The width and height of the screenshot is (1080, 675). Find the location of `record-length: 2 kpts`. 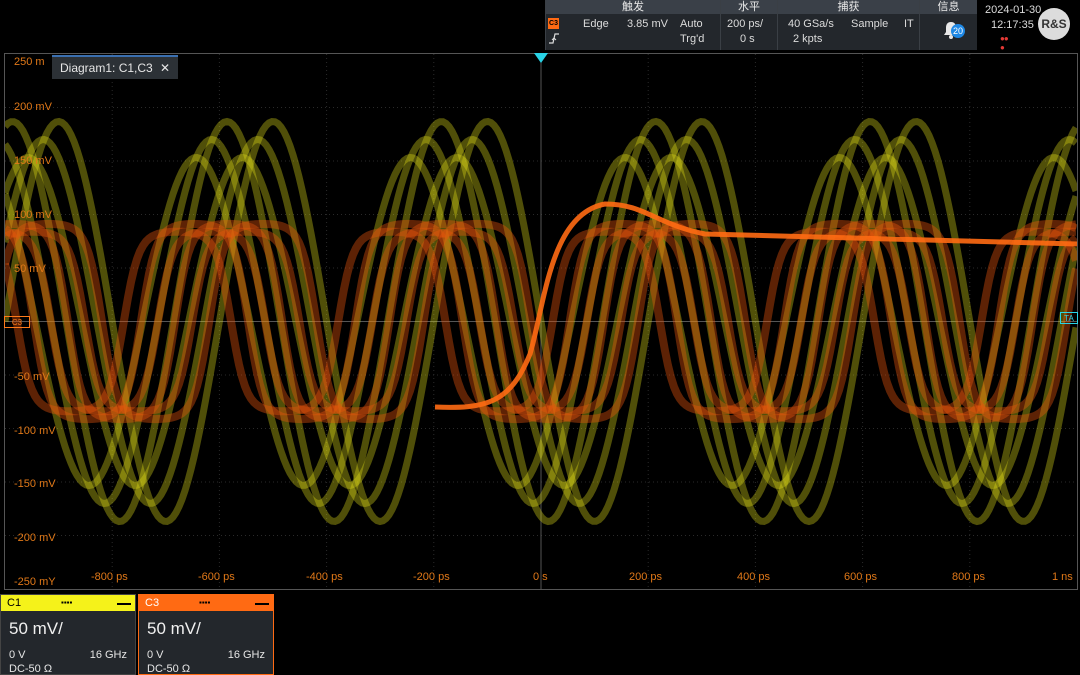

record-length: 2 kpts is located at coordinates (808, 39).